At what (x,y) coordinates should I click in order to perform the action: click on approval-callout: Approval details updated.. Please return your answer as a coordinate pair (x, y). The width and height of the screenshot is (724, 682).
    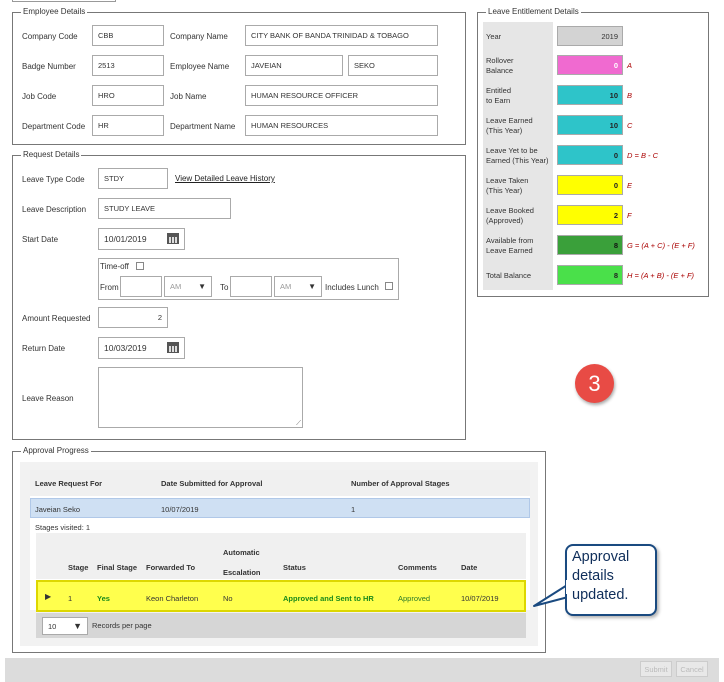
    Looking at the image, I should click on (611, 580).